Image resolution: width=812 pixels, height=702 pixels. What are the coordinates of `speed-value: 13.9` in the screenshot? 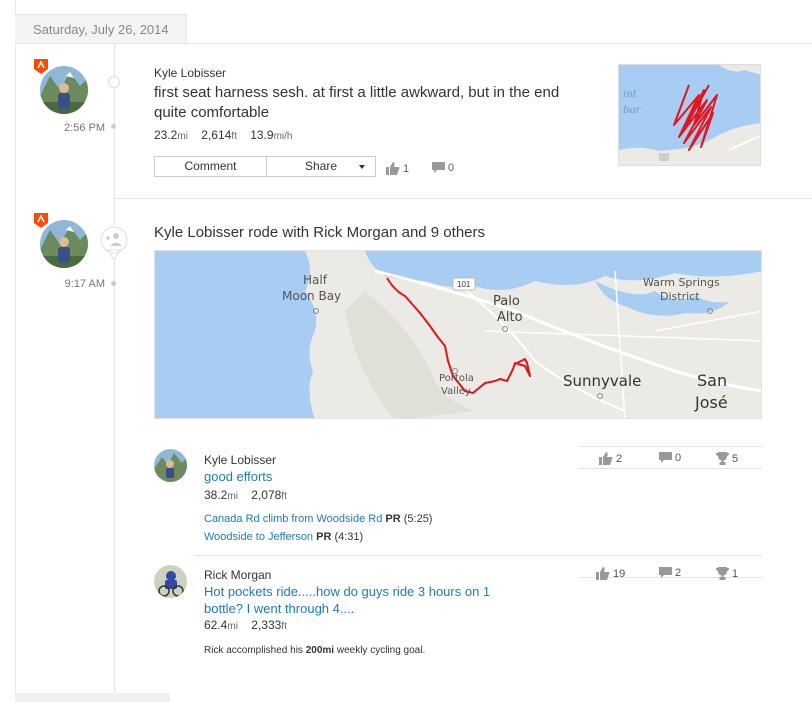 It's located at (262, 135).